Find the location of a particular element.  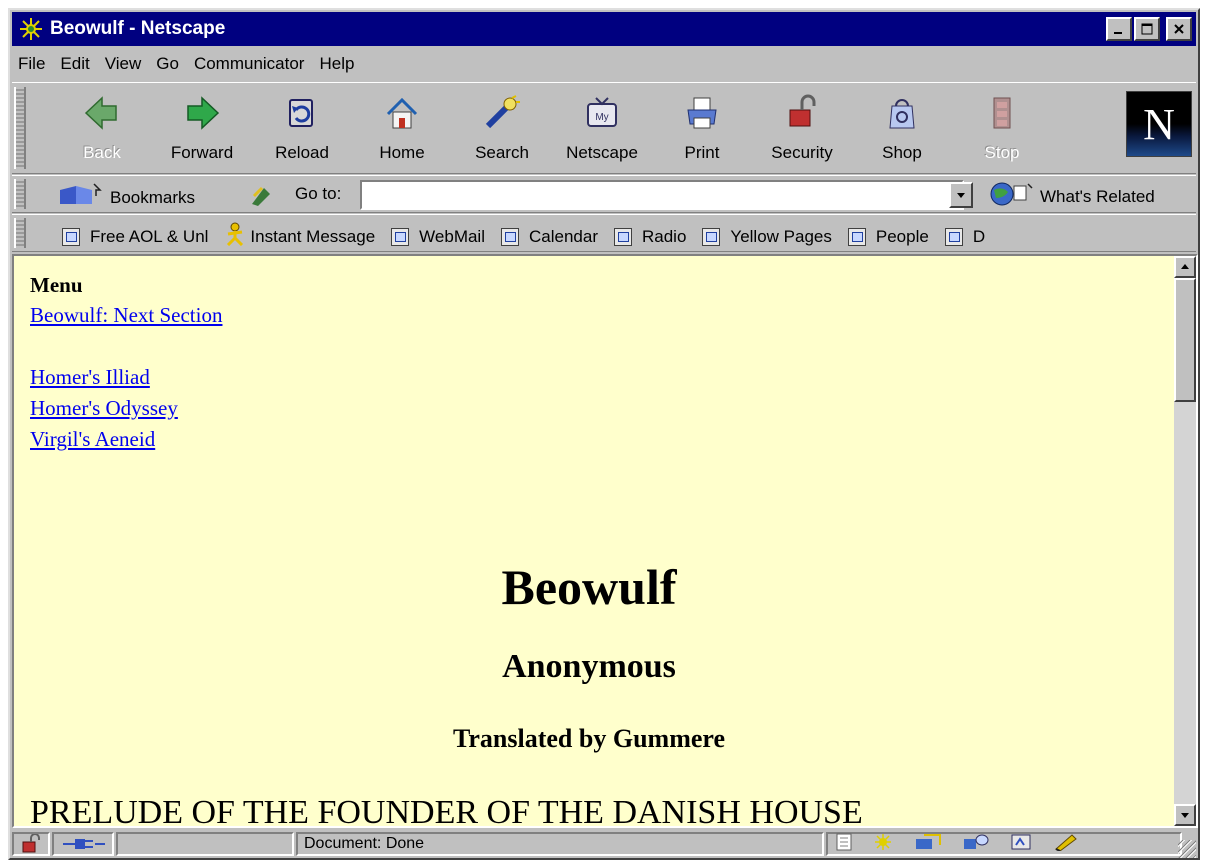

netscape-logo: N is located at coordinates (1159, 124).